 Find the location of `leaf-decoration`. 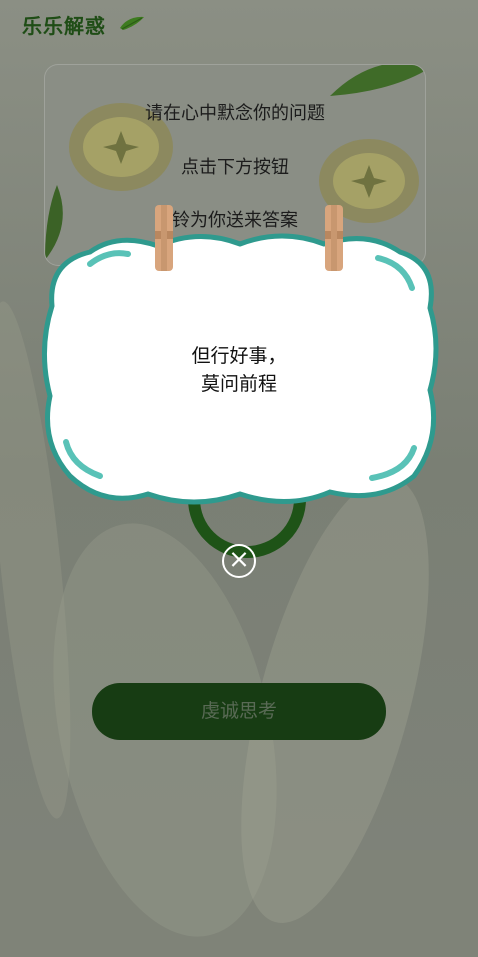

leaf-decoration is located at coordinates (377, 80).